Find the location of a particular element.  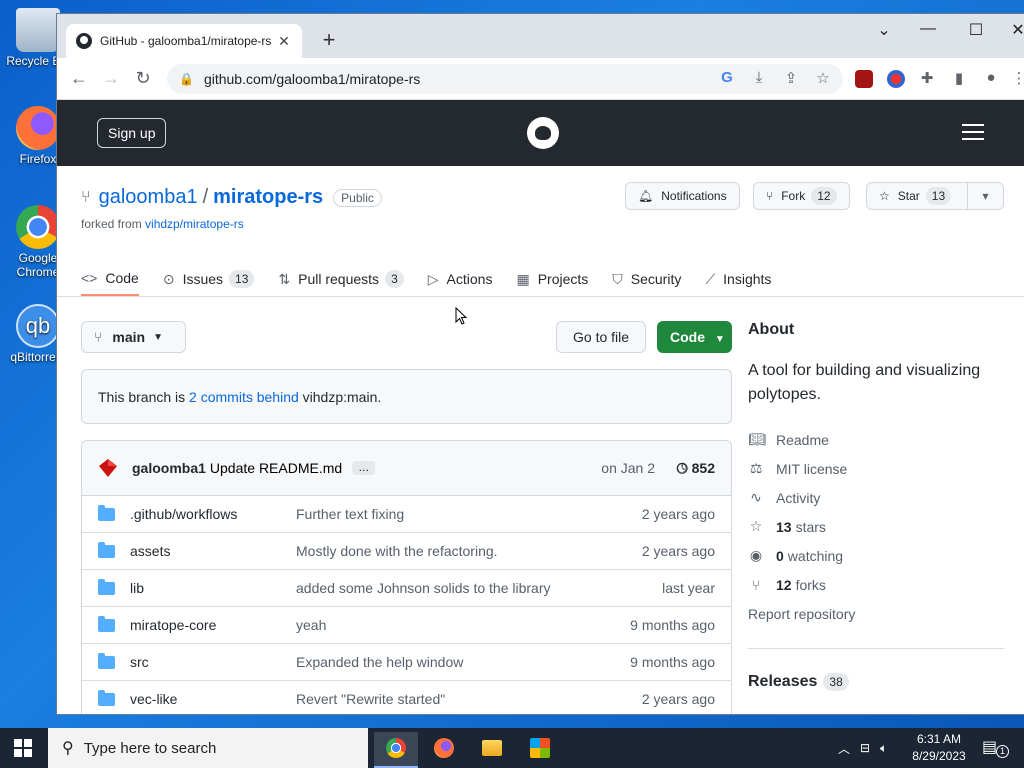

license-link: ⚖ MIT license is located at coordinates (876, 468).